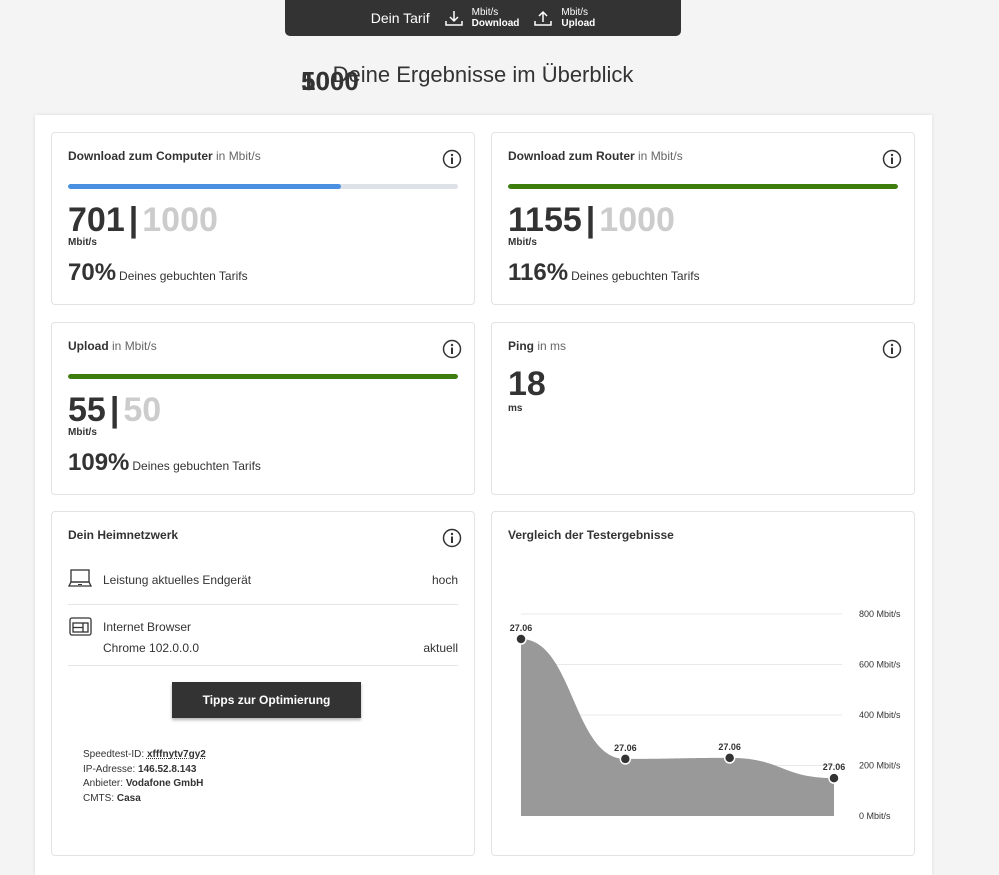  I want to click on y-tick-label: 0 Mbit/s, so click(875, 816).